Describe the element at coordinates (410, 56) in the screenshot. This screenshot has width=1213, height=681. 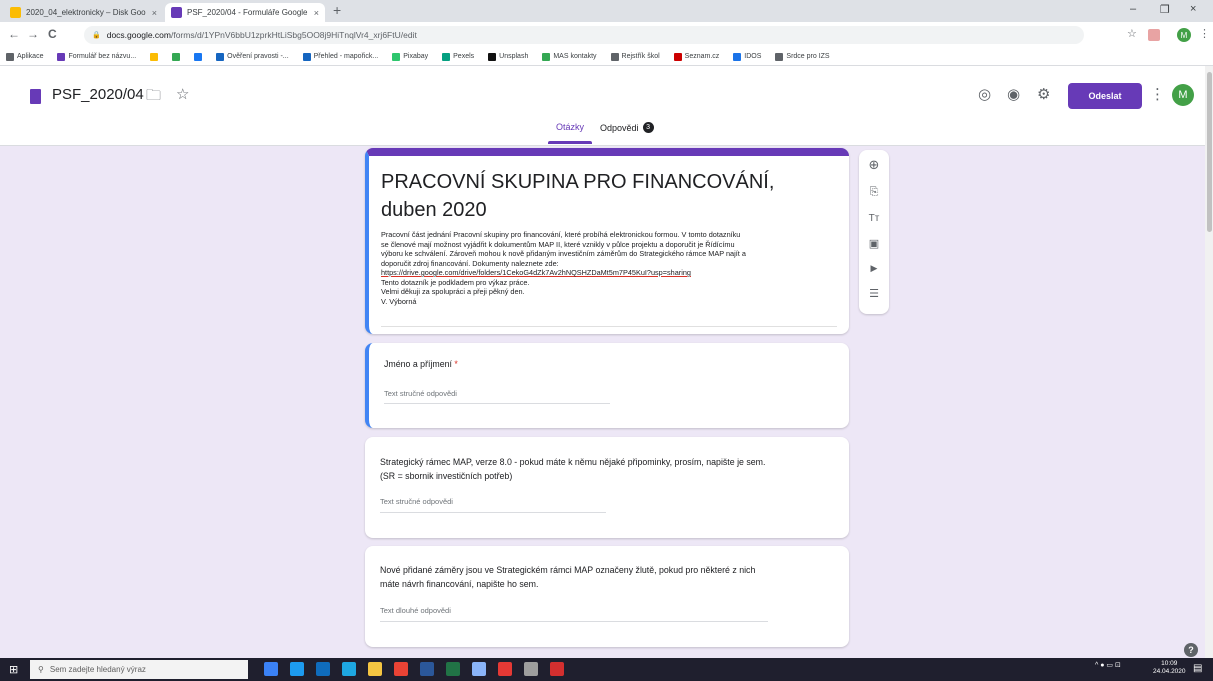
I see `bookmark-item: Pixabay` at that location.